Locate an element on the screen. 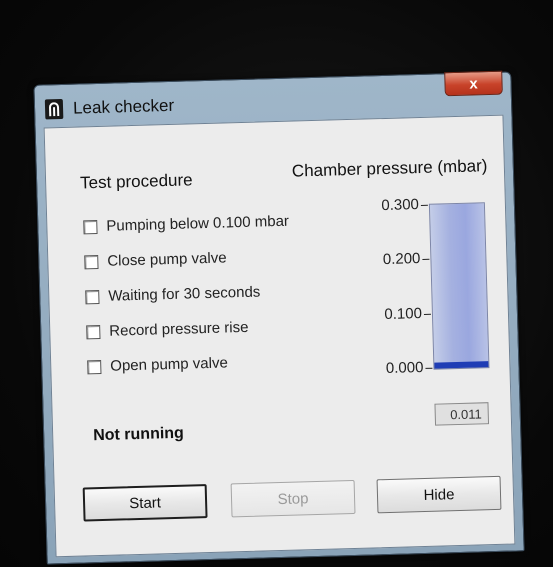 The width and height of the screenshot is (553, 567). step-label: Open pump valve is located at coordinates (169, 364).